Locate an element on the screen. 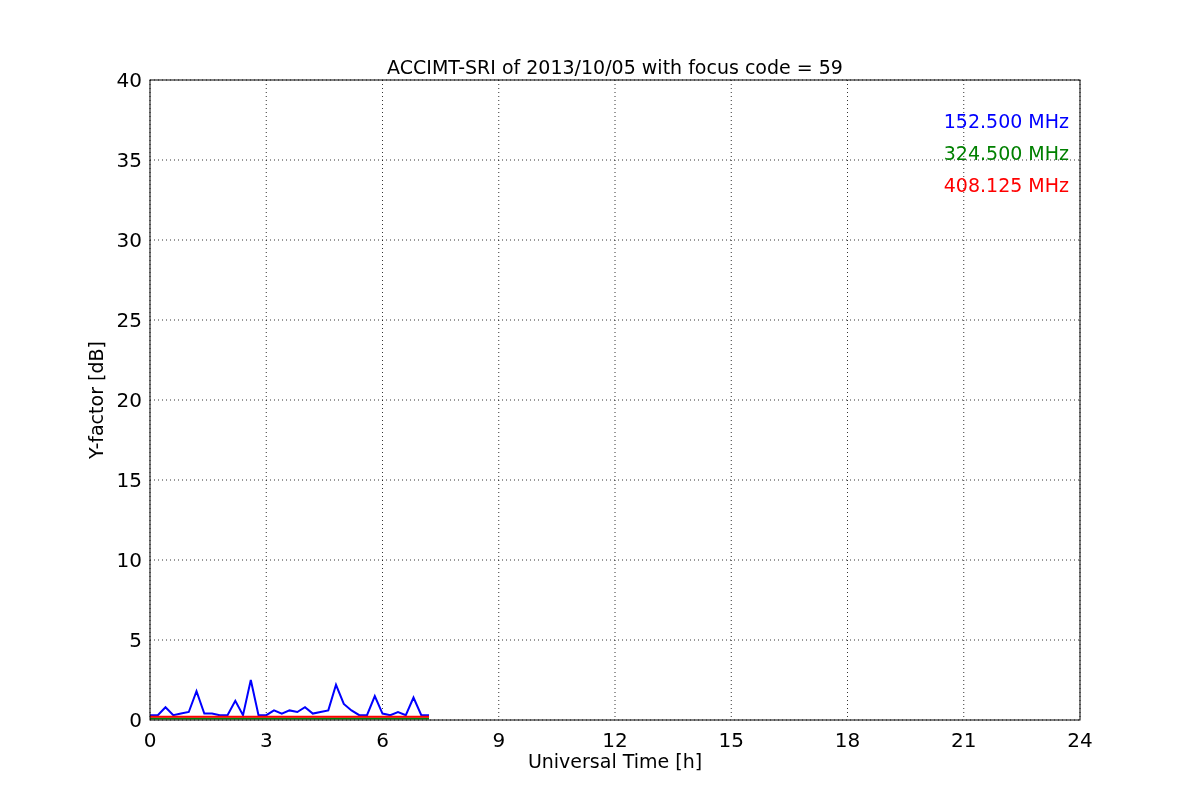 This screenshot has height=800, width=1200. y-tick-label: 30 is located at coordinates (129, 240).